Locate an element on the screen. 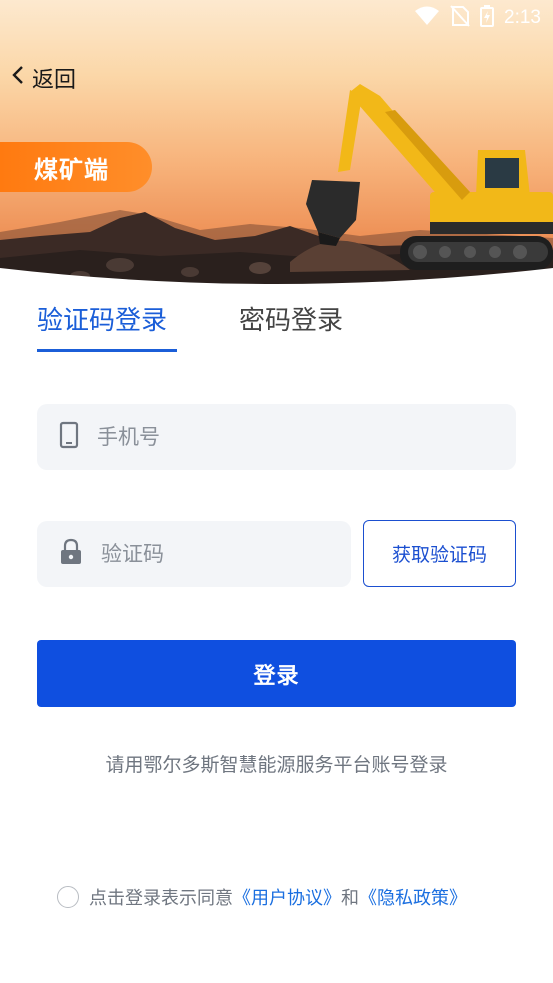  wifi-icon is located at coordinates (427, 18).